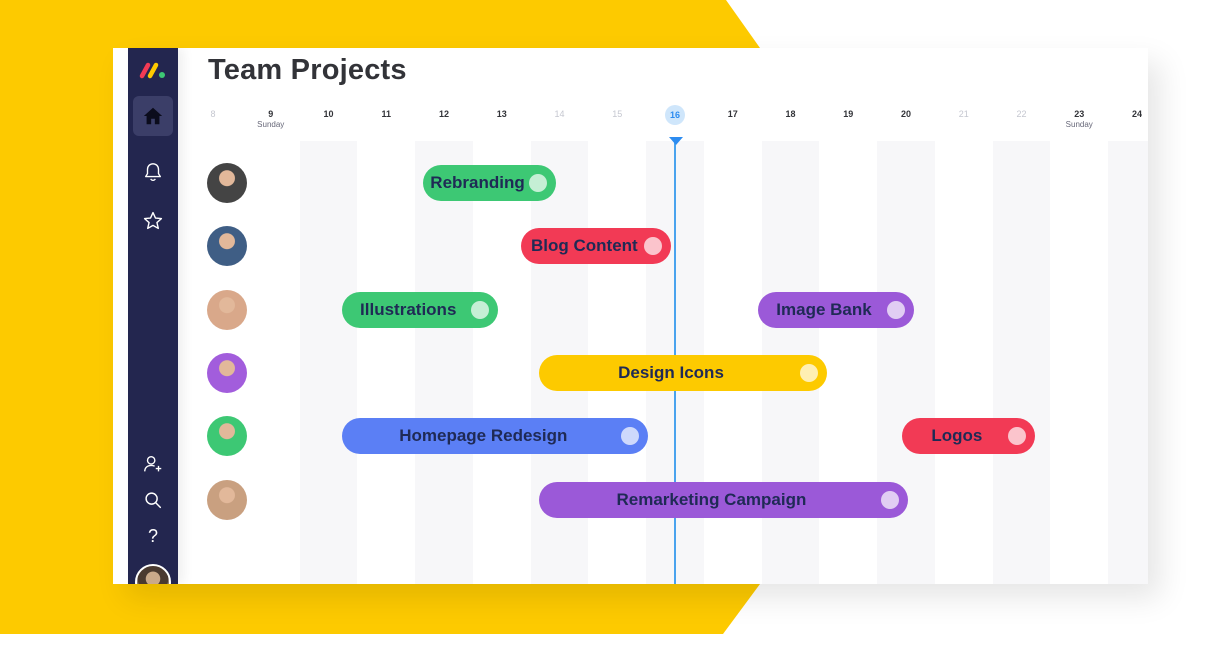  I want to click on day-header-17: 17, so click(733, 114).